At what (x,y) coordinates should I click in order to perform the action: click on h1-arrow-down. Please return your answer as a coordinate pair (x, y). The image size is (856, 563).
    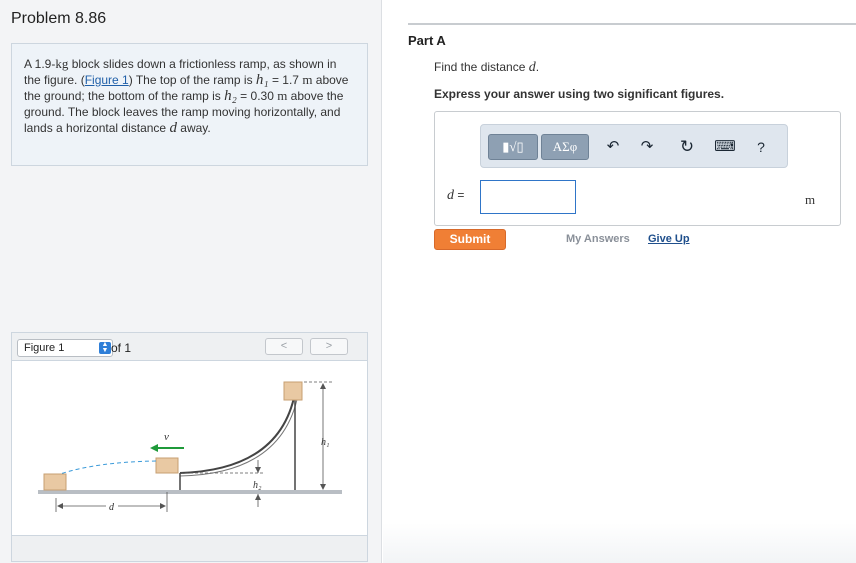
    Looking at the image, I should click on (323, 487).